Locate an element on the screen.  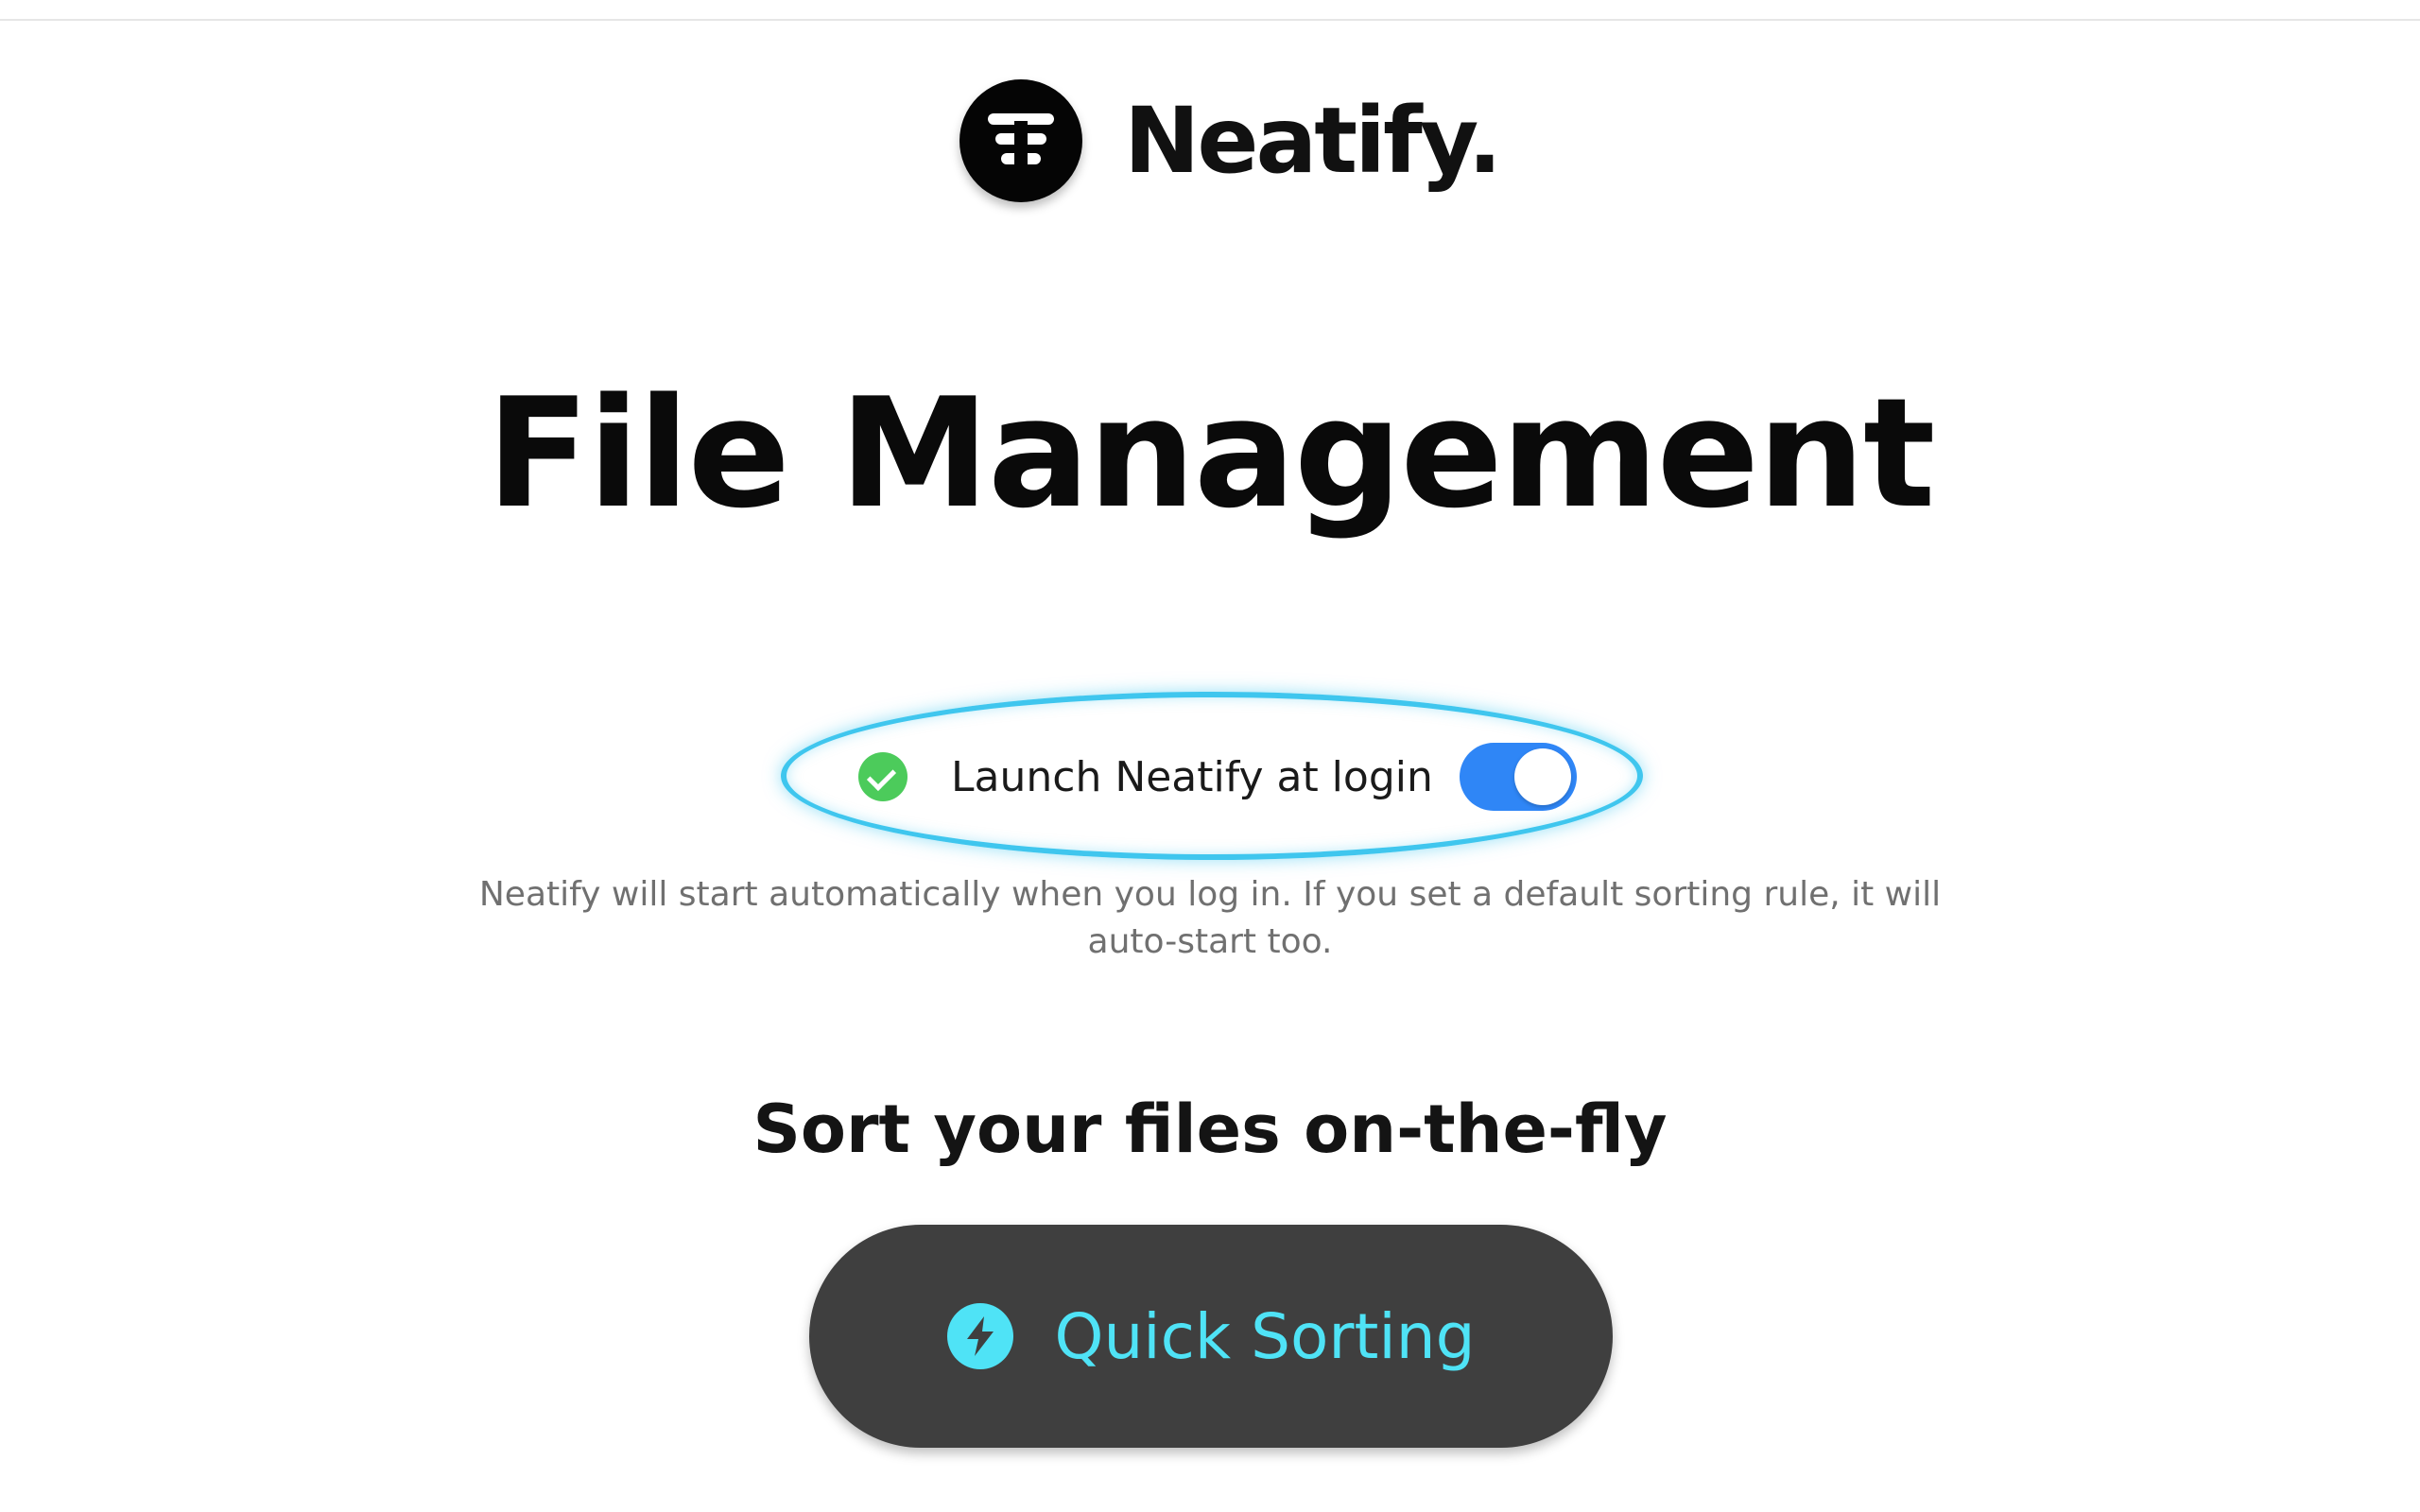
quick-sorting-label: Quick Sorting is located at coordinates (1265, 1336).